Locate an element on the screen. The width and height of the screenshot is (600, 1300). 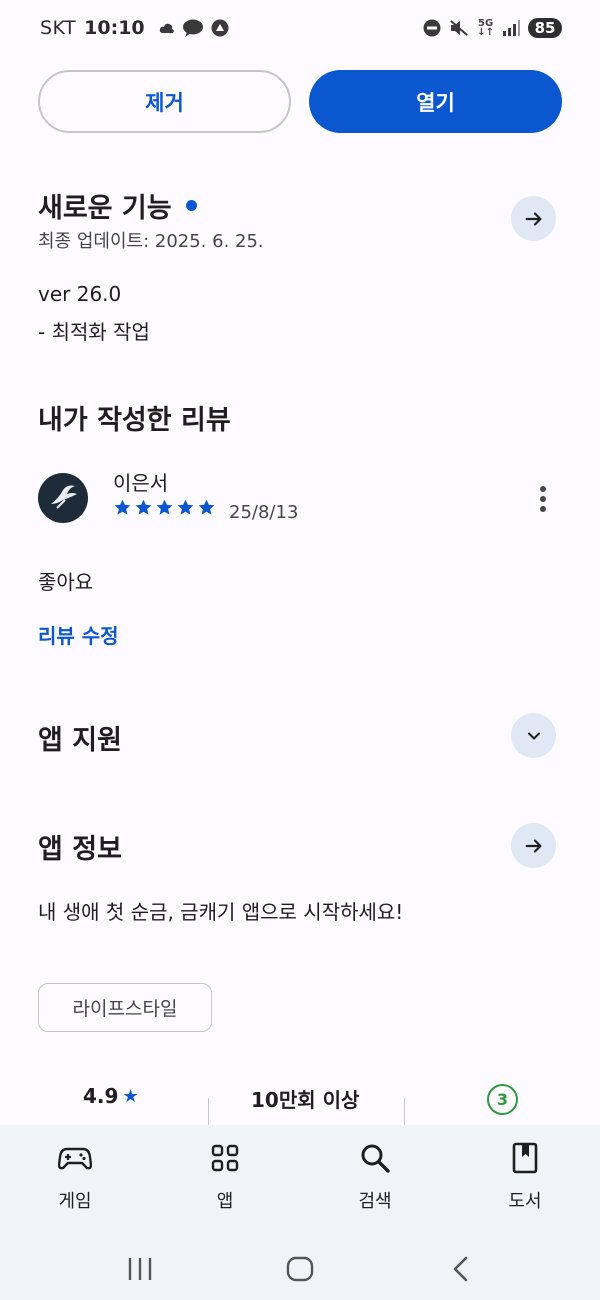
star-rating is located at coordinates (164, 507).